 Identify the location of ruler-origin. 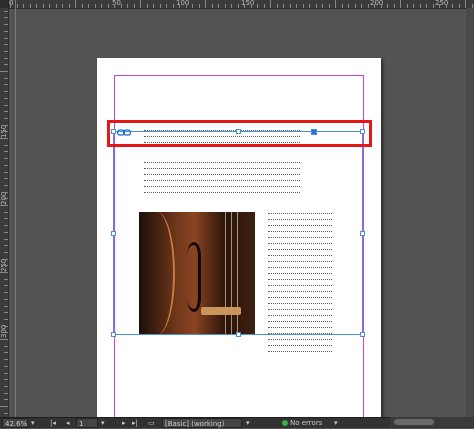
(4, 4).